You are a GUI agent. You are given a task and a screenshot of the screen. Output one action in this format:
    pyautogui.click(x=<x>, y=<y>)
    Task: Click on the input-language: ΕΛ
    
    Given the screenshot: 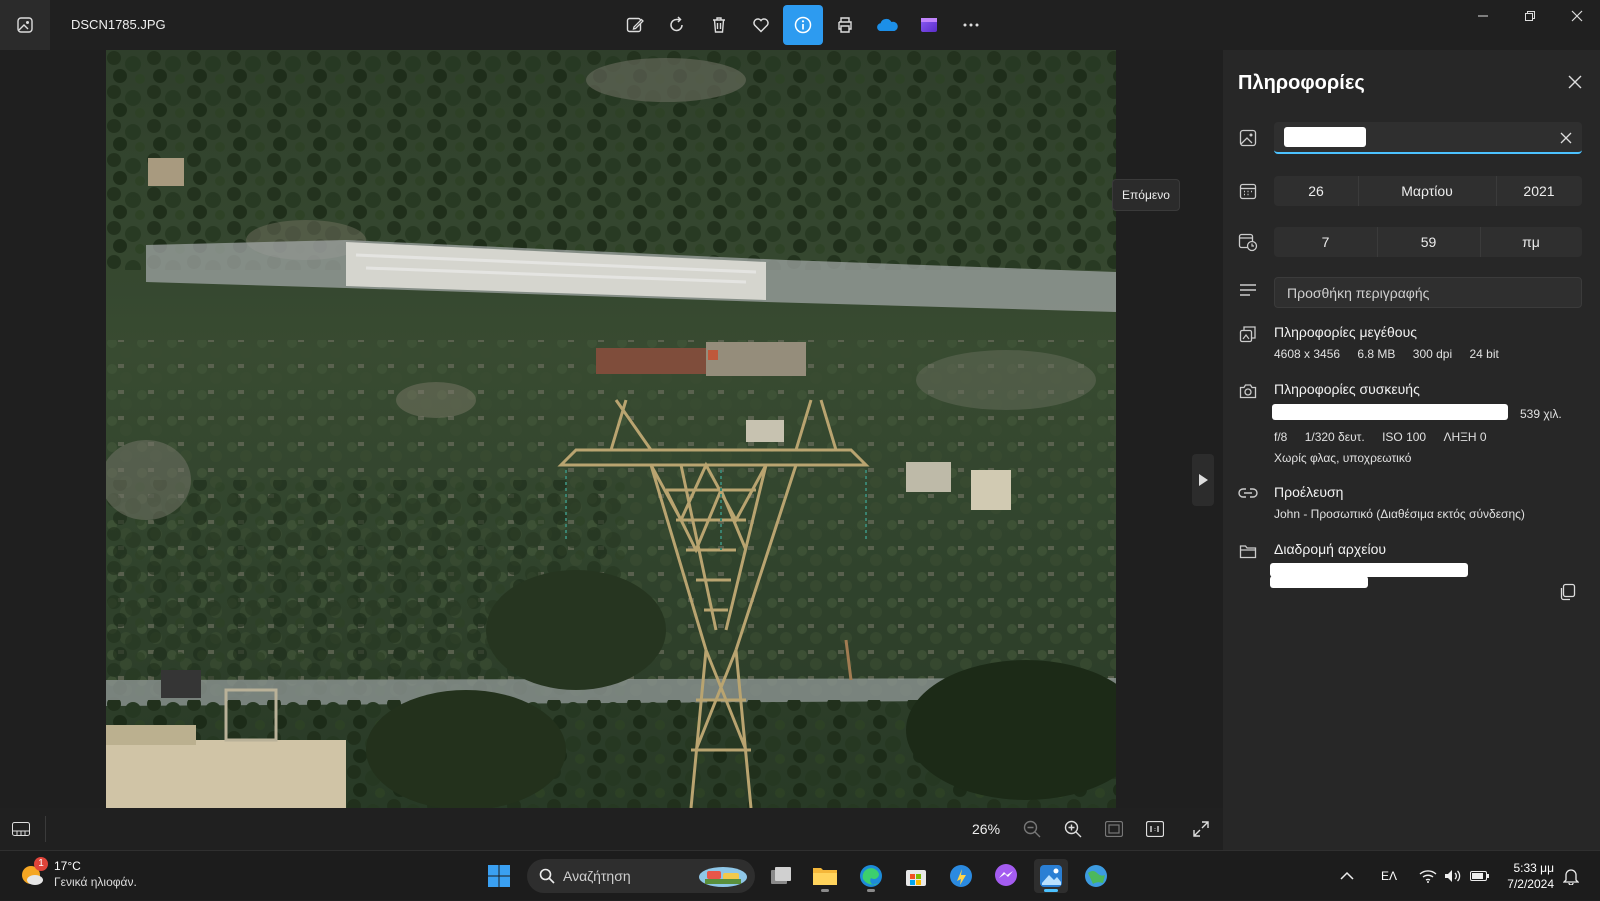 What is the action you would take?
    pyautogui.click(x=1389, y=876)
    